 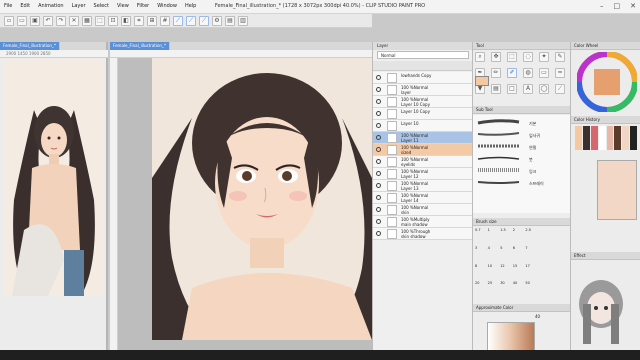 I want to click on approx-value: 40, so click(x=537, y=316).